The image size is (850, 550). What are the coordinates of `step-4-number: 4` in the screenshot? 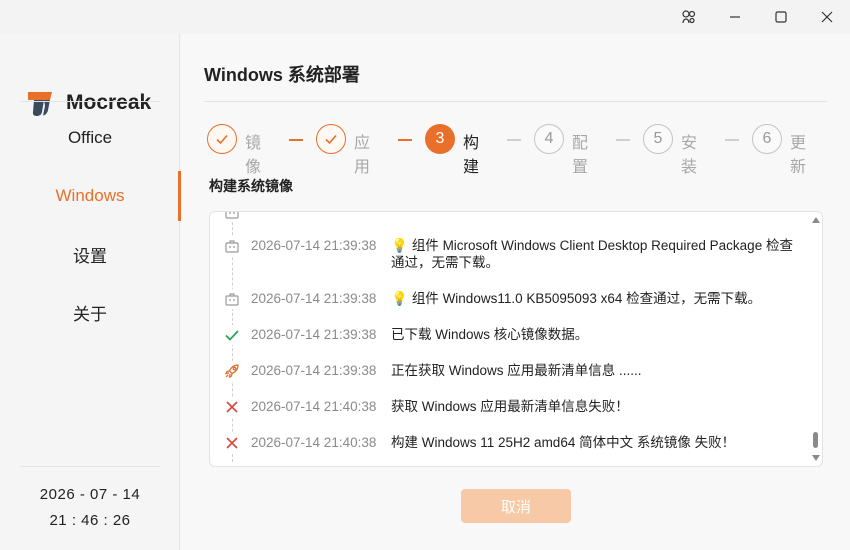 It's located at (549, 139).